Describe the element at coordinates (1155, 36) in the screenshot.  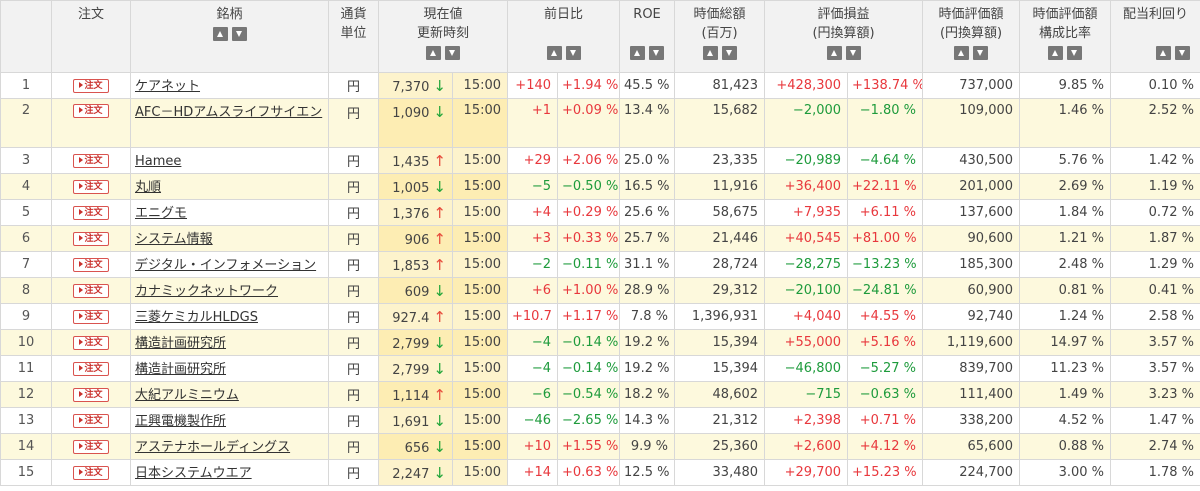
I see `header-yield: 配当利回り` at that location.